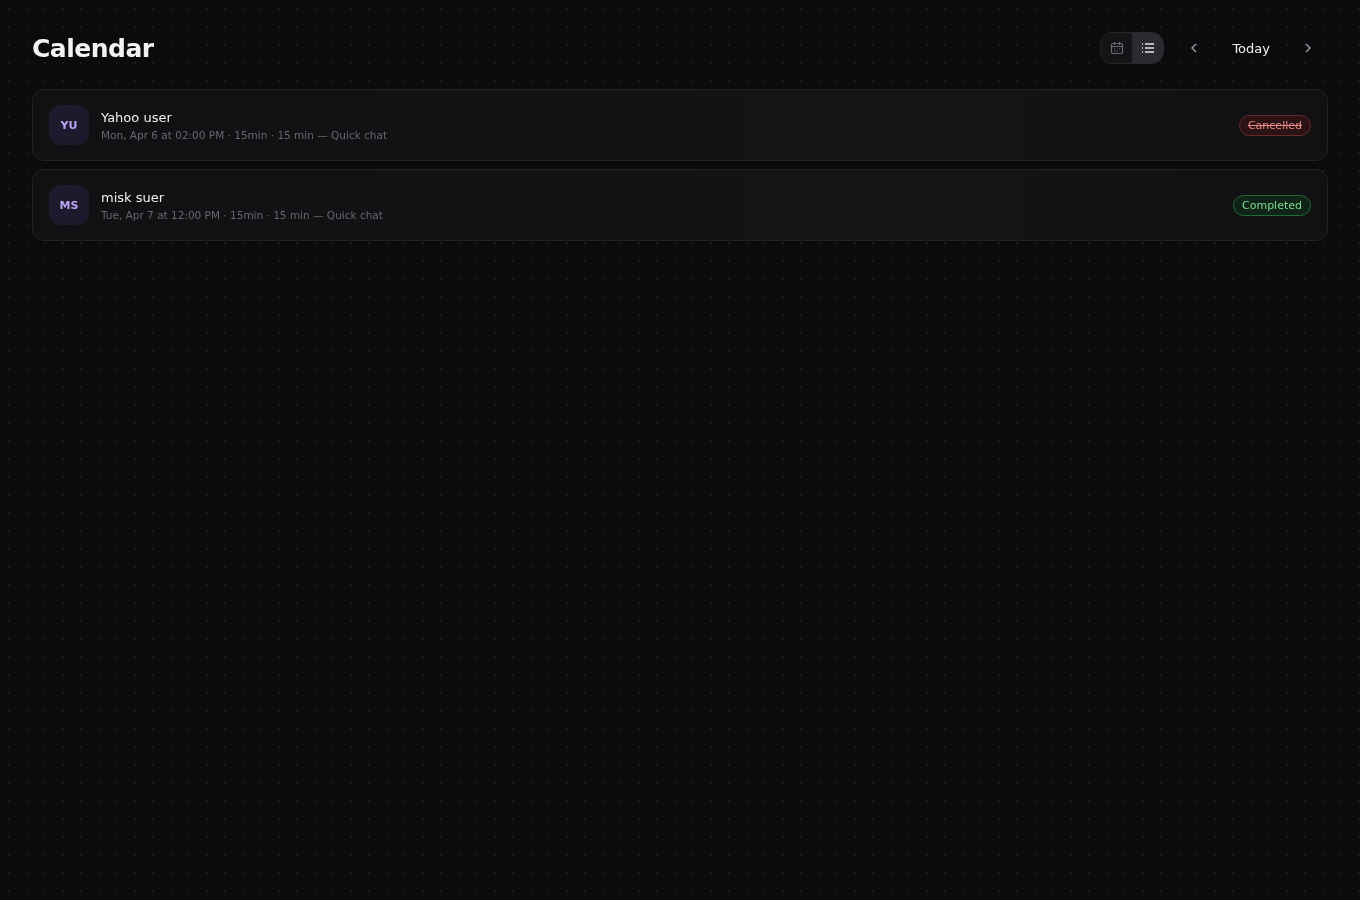 The width and height of the screenshot is (1360, 900). What do you see at coordinates (137, 117) in the screenshot?
I see `event-name: Yahoo user` at bounding box center [137, 117].